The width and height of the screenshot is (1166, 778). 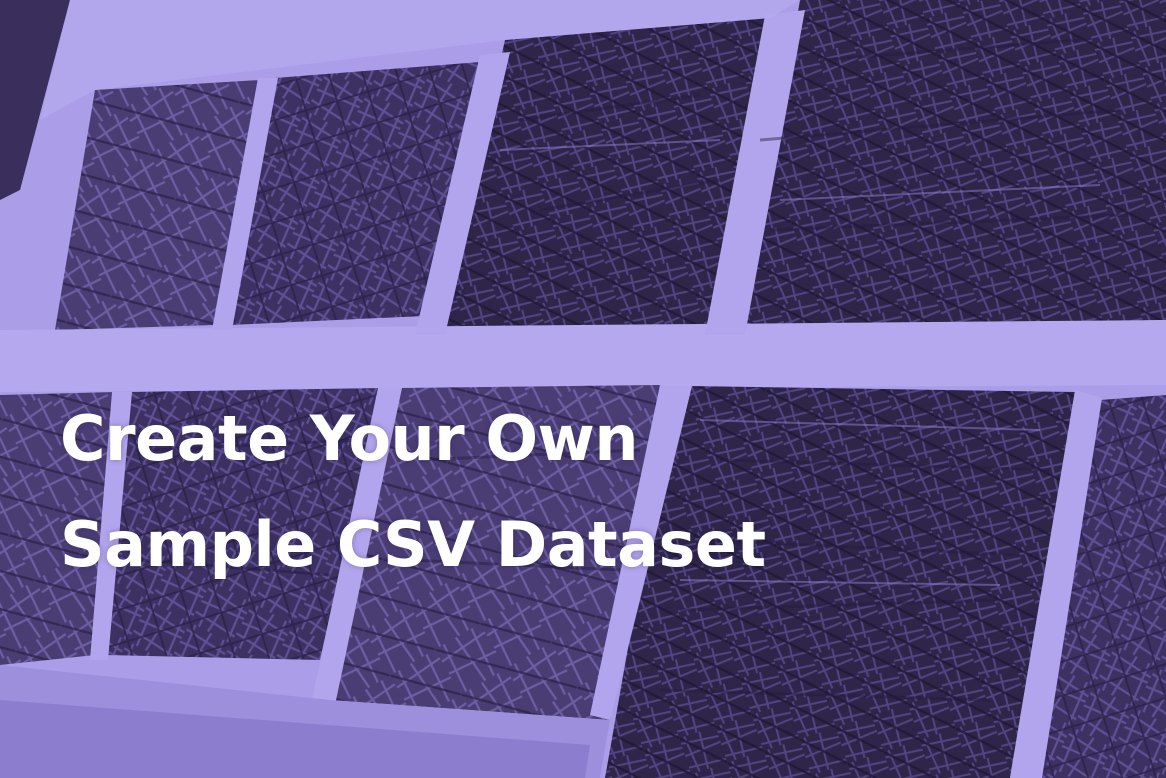 I want to click on window-rail, so click(x=583, y=356).